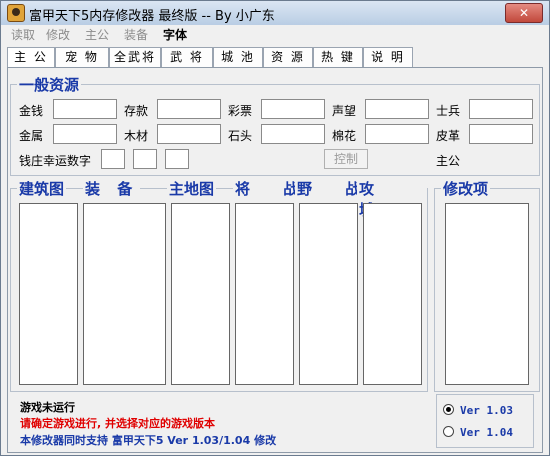  I want to click on label-cotton: 棉花, so click(344, 136).